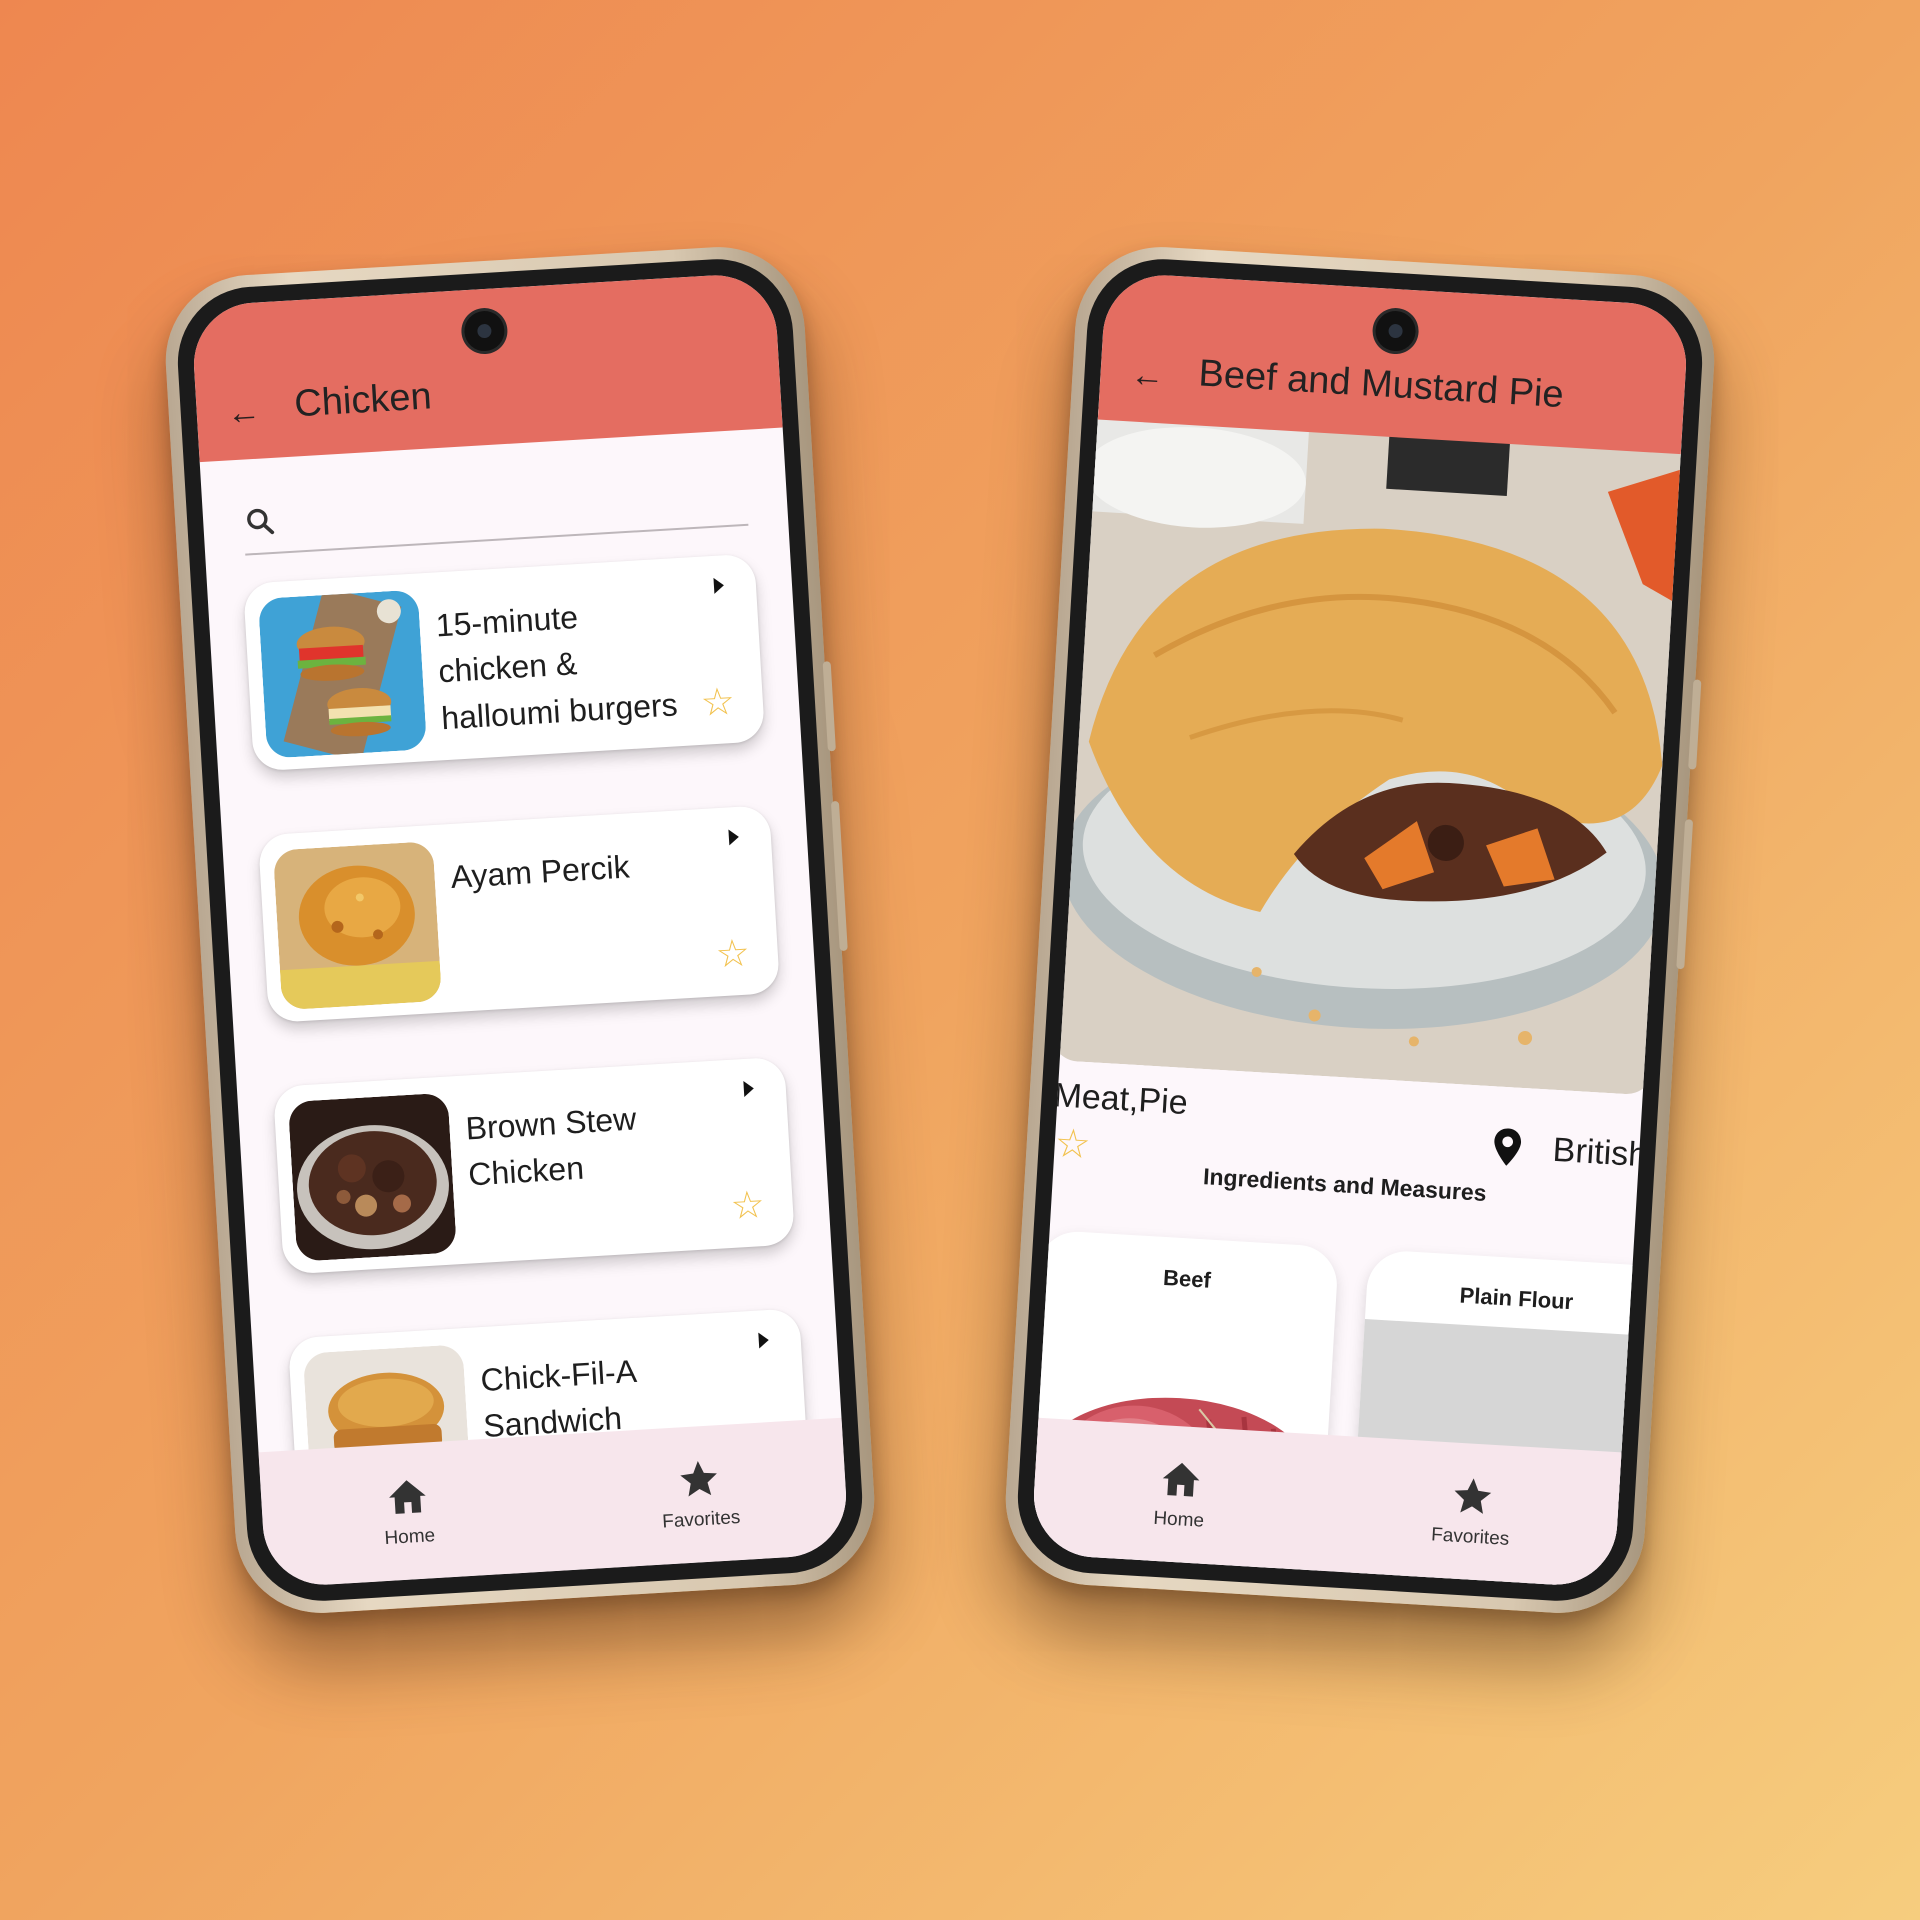 The width and height of the screenshot is (1920, 1920). I want to click on meal-card: 15-minute chicken & halloumi burgers ☆, so click(504, 662).